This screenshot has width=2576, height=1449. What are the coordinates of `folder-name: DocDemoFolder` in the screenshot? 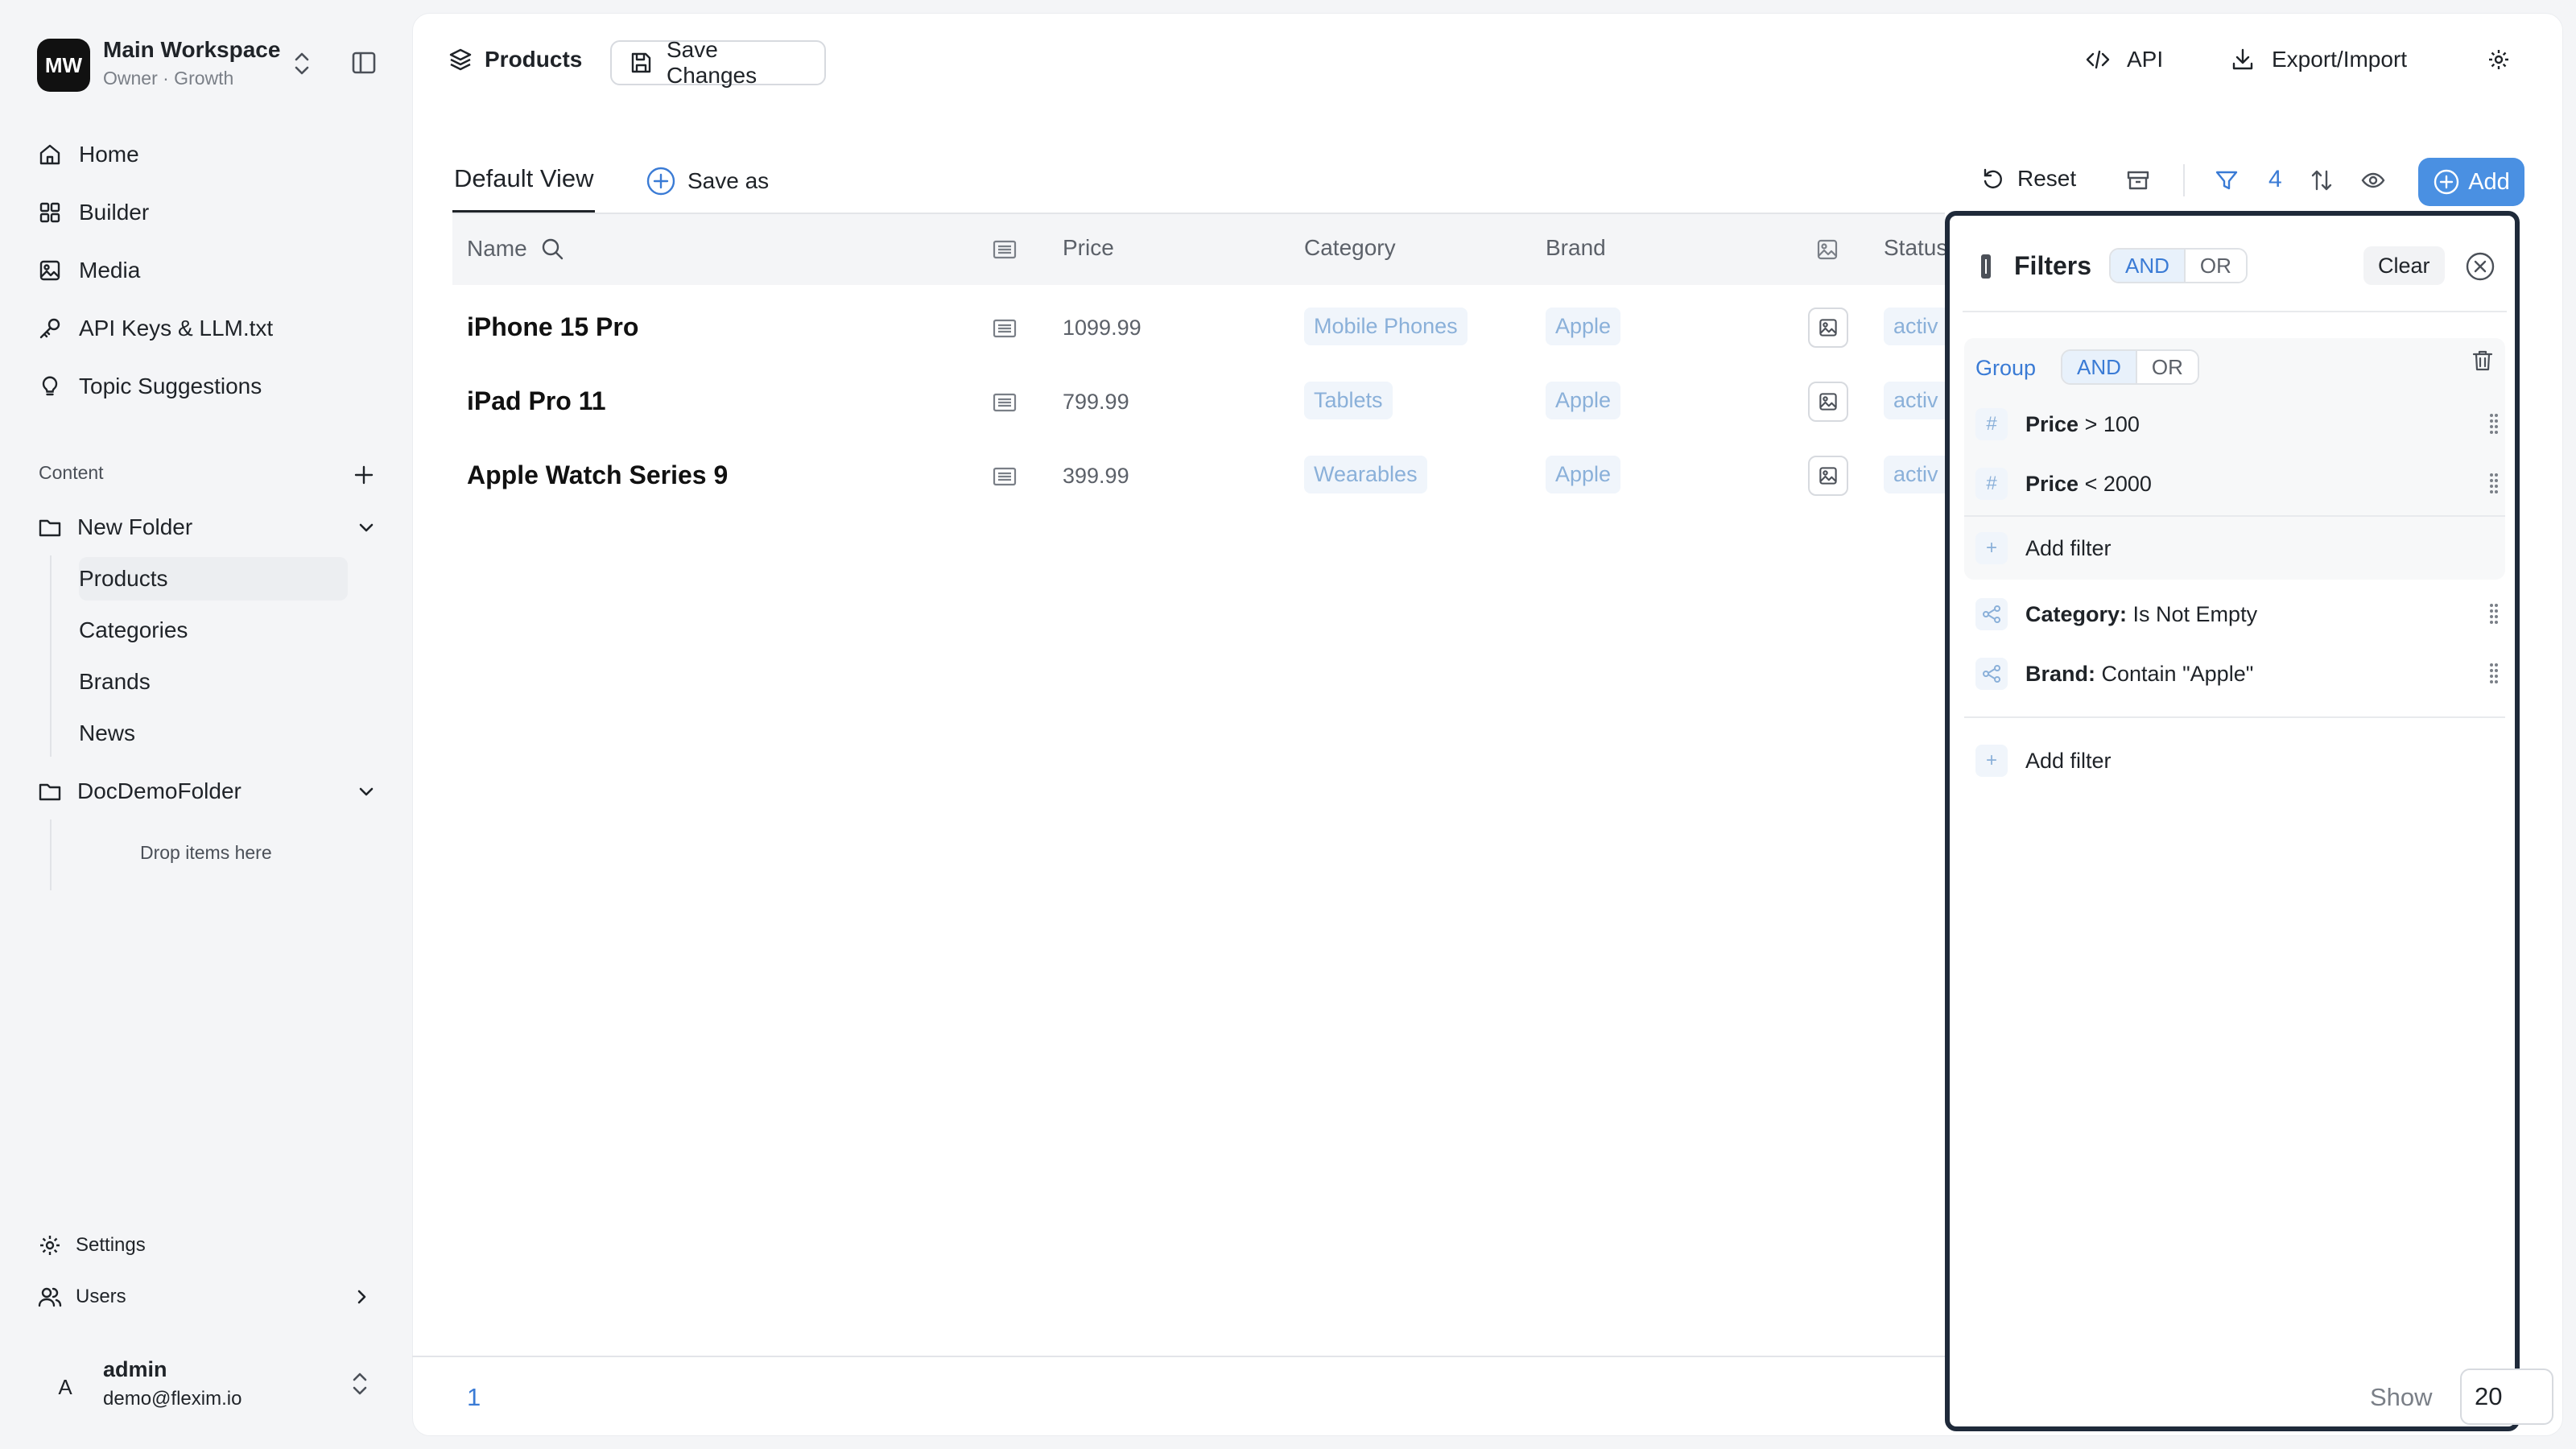 It's located at (159, 790).